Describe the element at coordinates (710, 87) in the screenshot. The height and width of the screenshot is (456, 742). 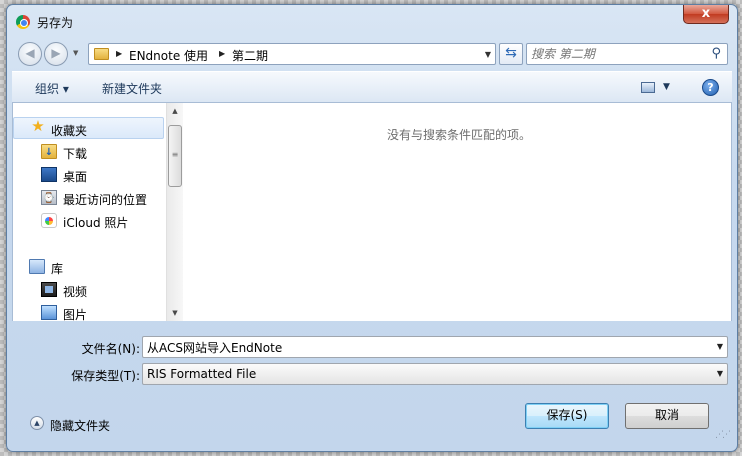
I see `help-icon: ?` at that location.